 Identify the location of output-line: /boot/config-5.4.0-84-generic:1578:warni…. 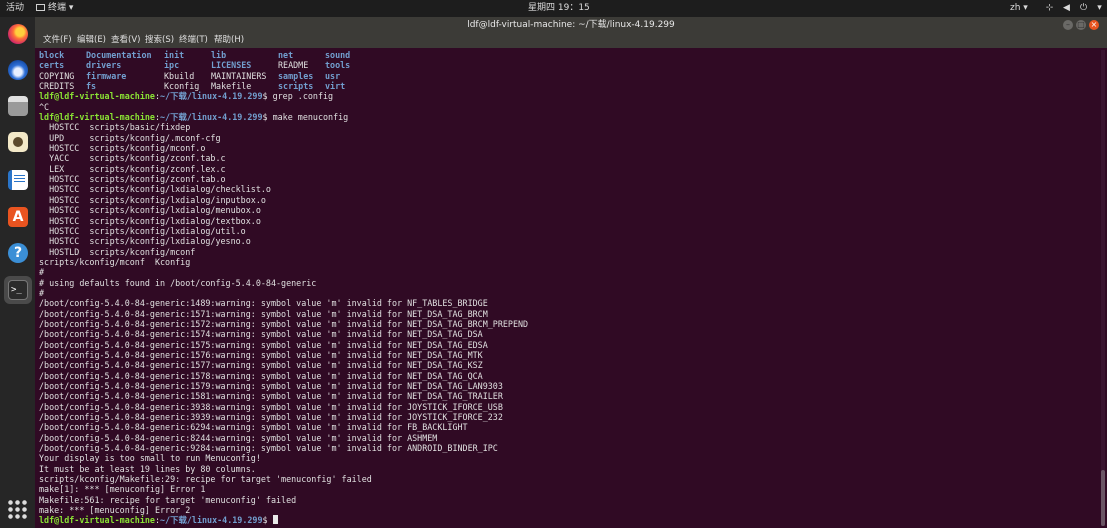
(261, 375).